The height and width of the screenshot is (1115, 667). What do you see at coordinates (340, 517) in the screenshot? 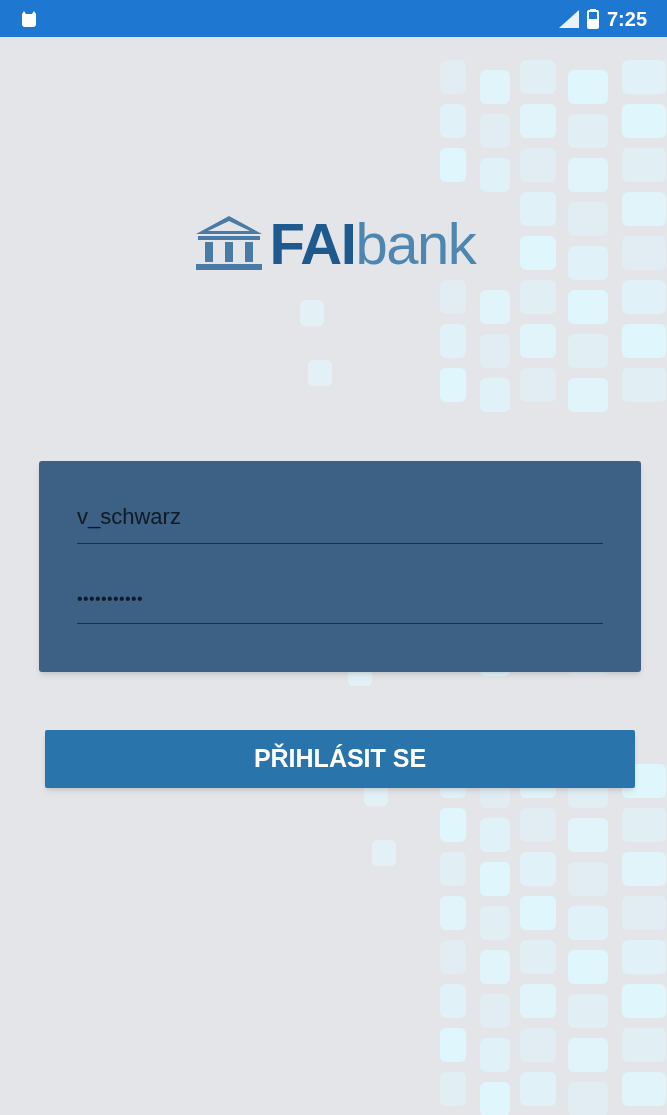
I see `username-field: v_schwarz` at bounding box center [340, 517].